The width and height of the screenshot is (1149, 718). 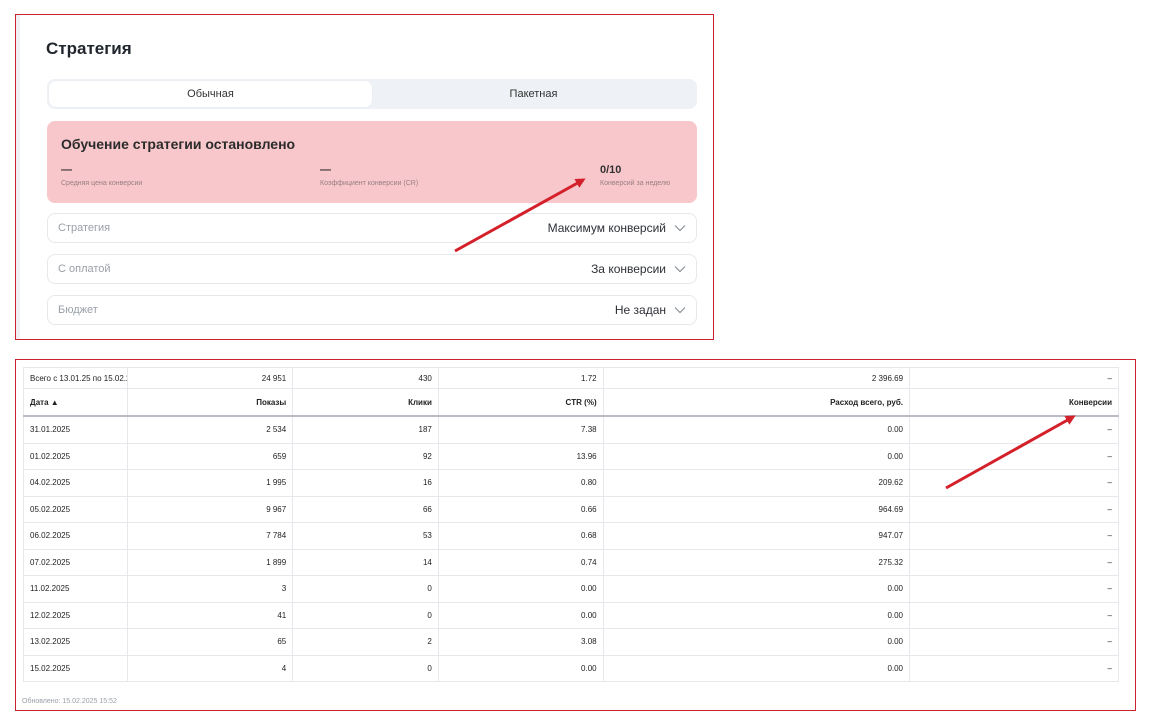 What do you see at coordinates (369, 175) in the screenshot?
I see `metric-conversion-rate: — Коэффициент конверсии (CR)` at bounding box center [369, 175].